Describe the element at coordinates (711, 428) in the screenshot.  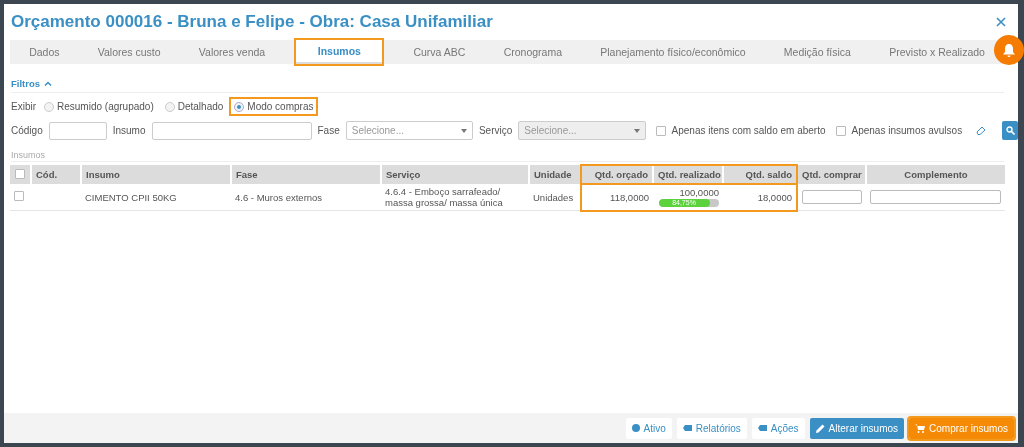
I see `action-button: Relatórios` at that location.